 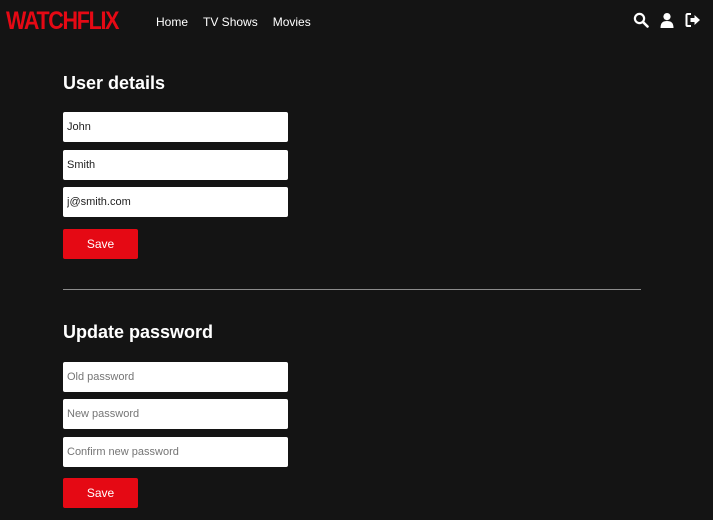 What do you see at coordinates (62, 21) in the screenshot?
I see `watchflix-logo: WATCHFLIX` at bounding box center [62, 21].